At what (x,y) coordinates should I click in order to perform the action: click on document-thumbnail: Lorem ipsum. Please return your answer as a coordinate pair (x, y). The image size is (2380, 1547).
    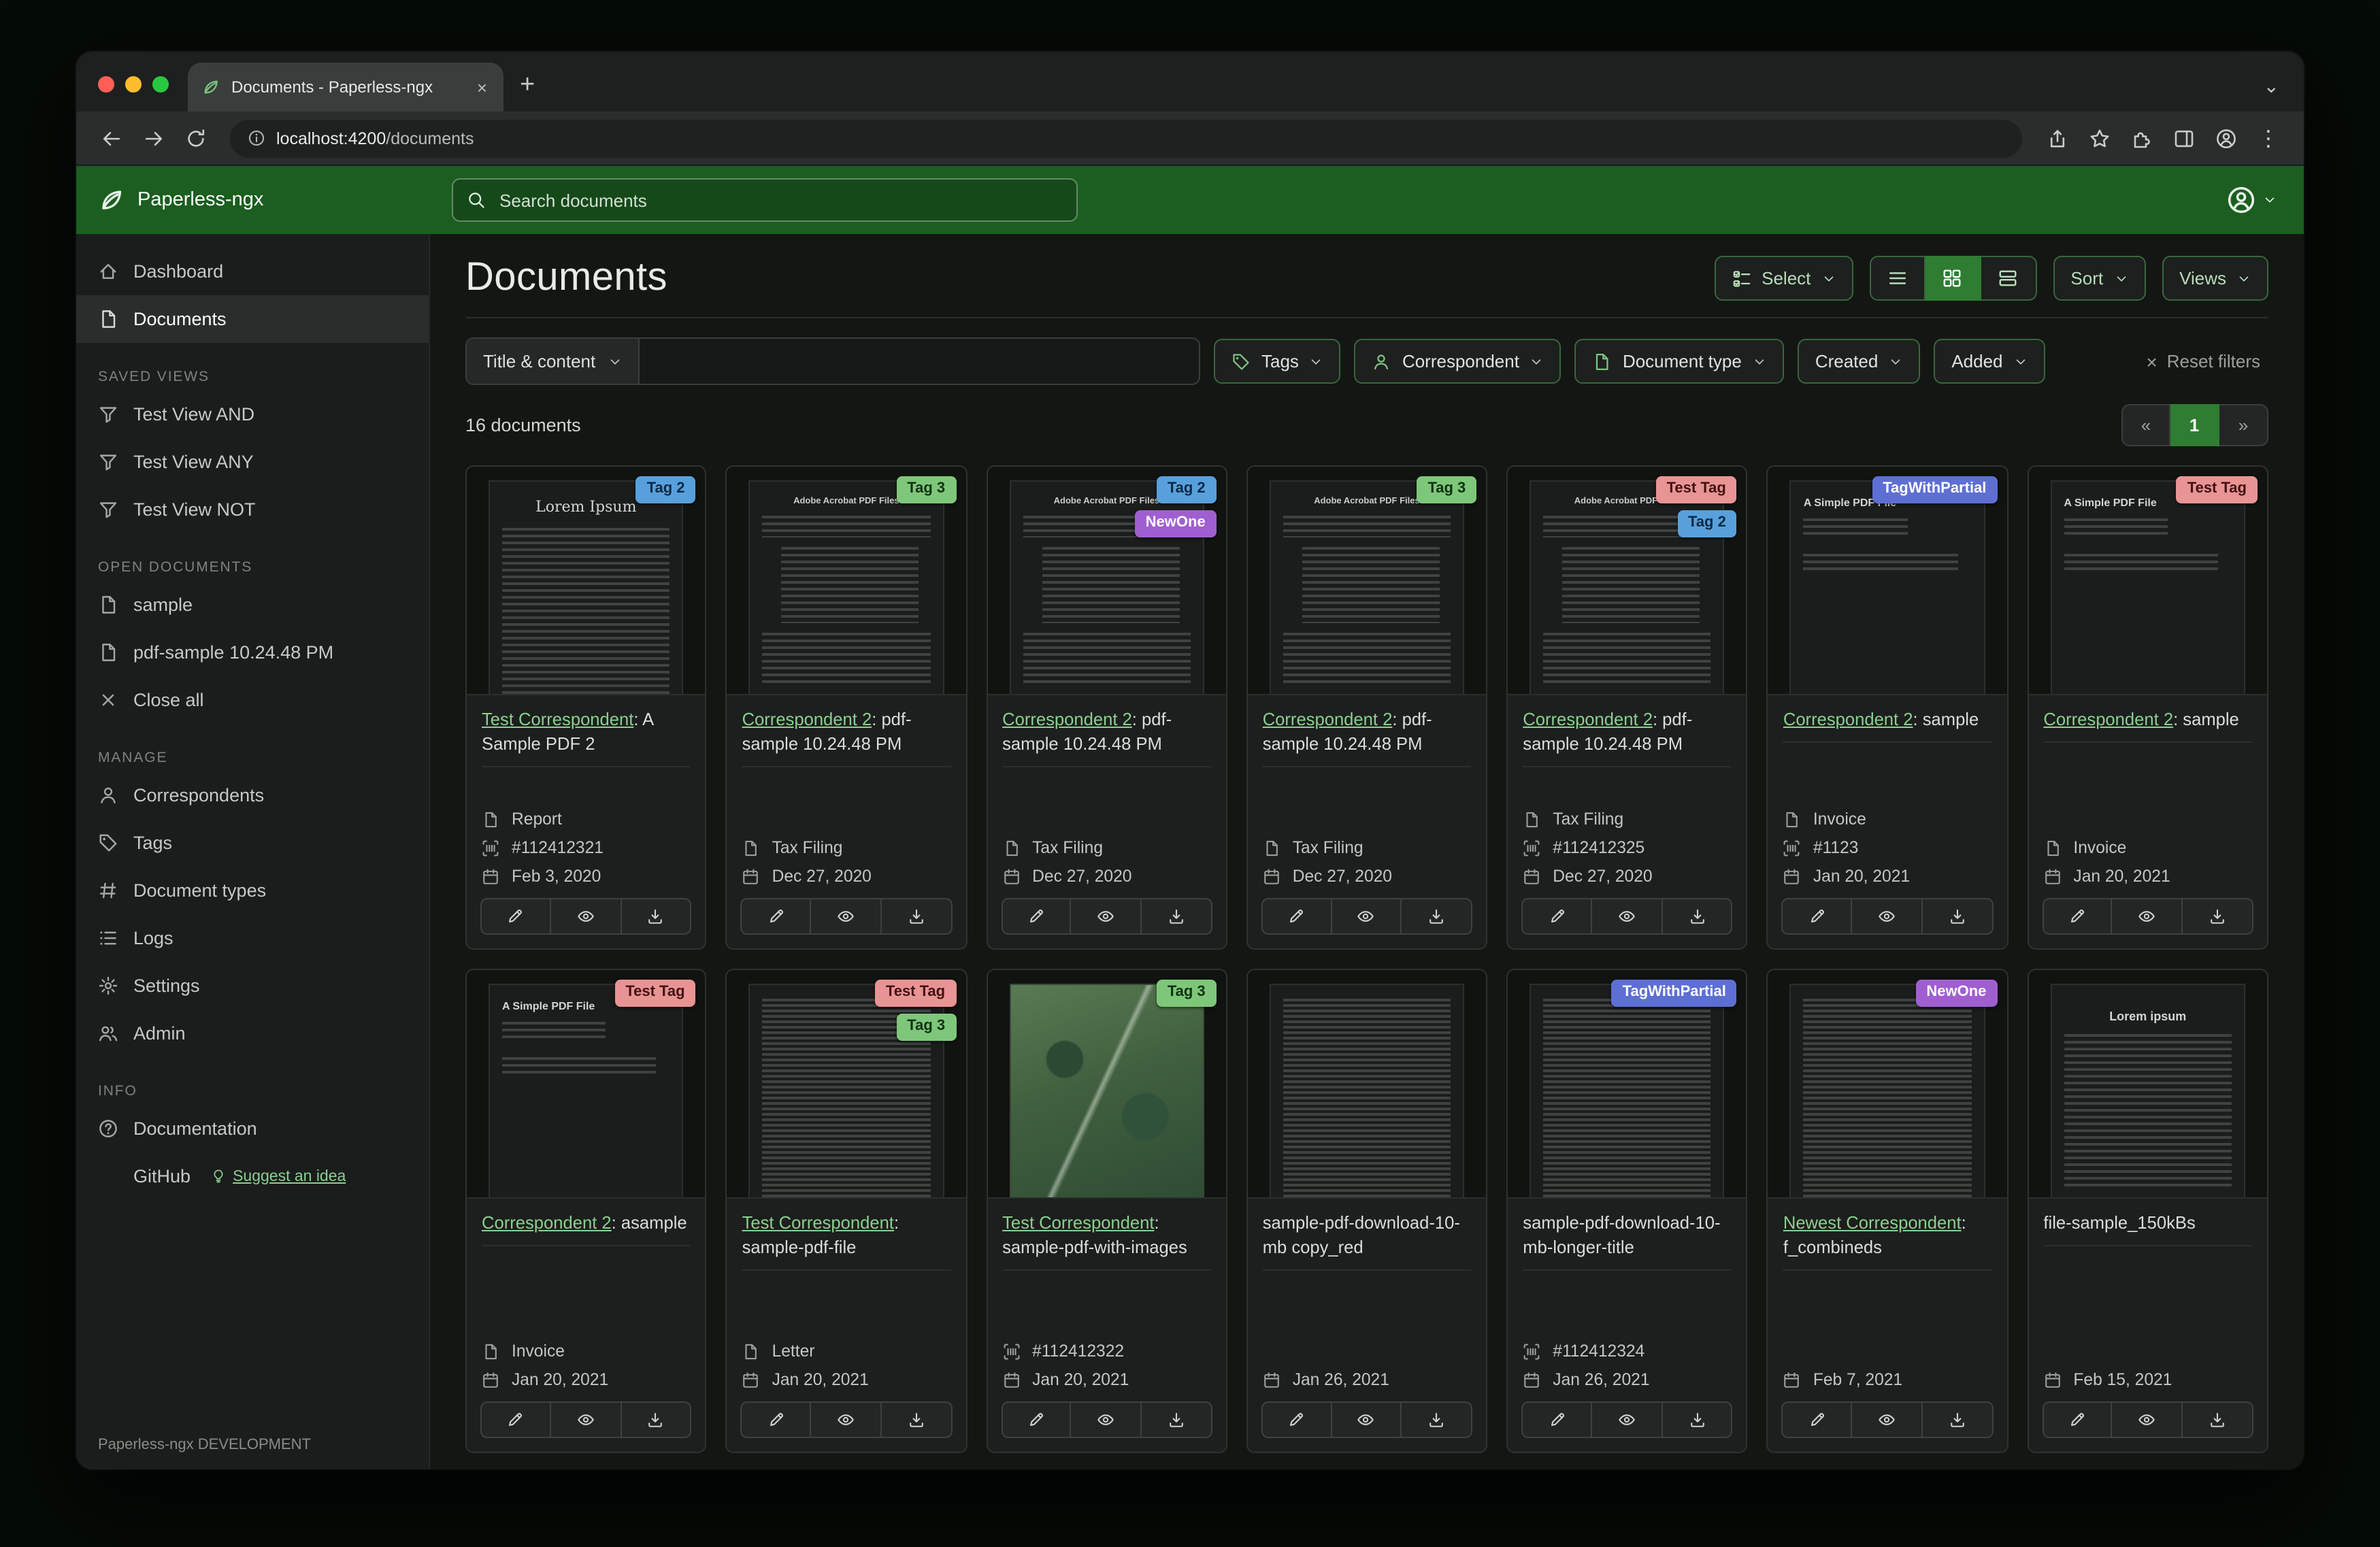
    Looking at the image, I should click on (2147, 1084).